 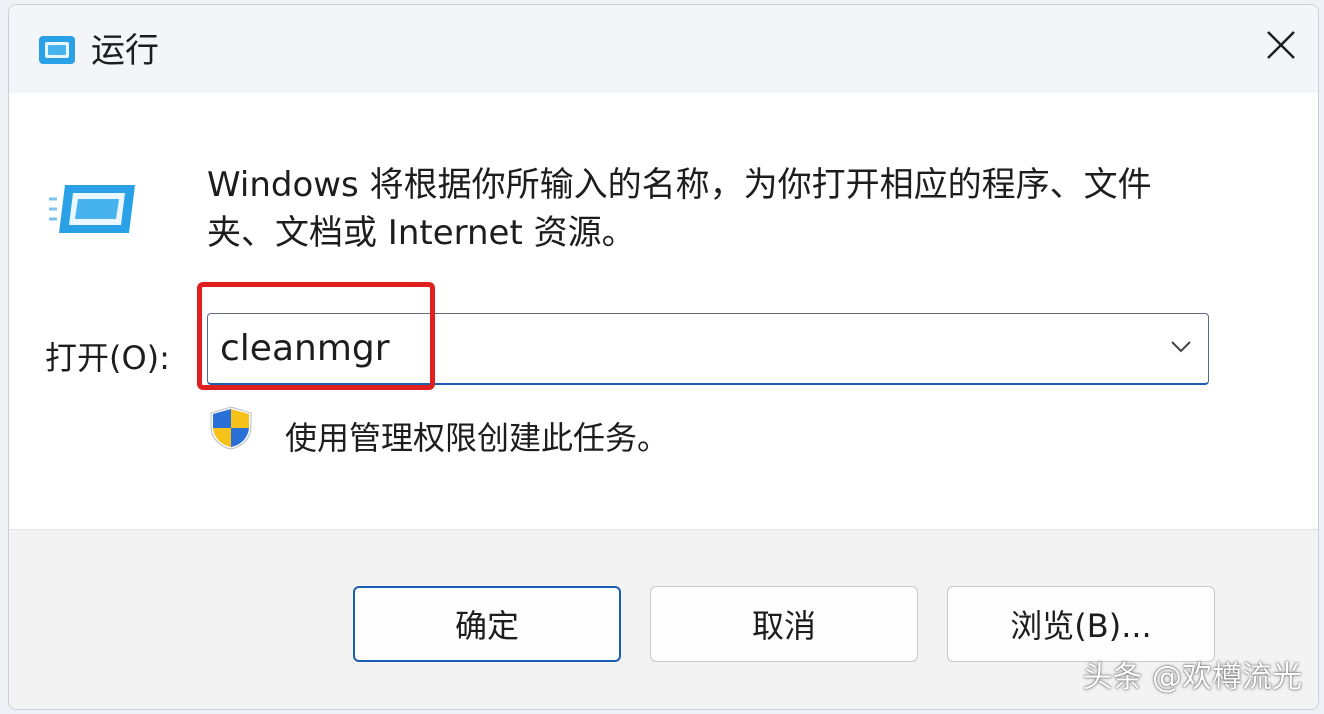 What do you see at coordinates (107, 358) in the screenshot?
I see `open-label: 打开(O):` at bounding box center [107, 358].